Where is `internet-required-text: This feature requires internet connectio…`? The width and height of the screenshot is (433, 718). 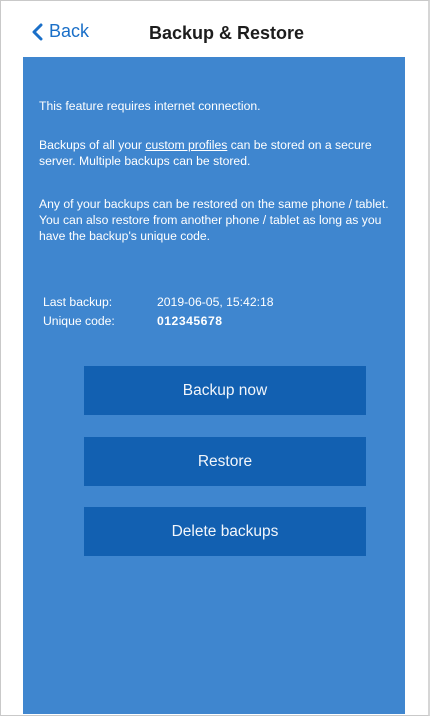
internet-required-text: This feature requires internet connectio… is located at coordinates (150, 106).